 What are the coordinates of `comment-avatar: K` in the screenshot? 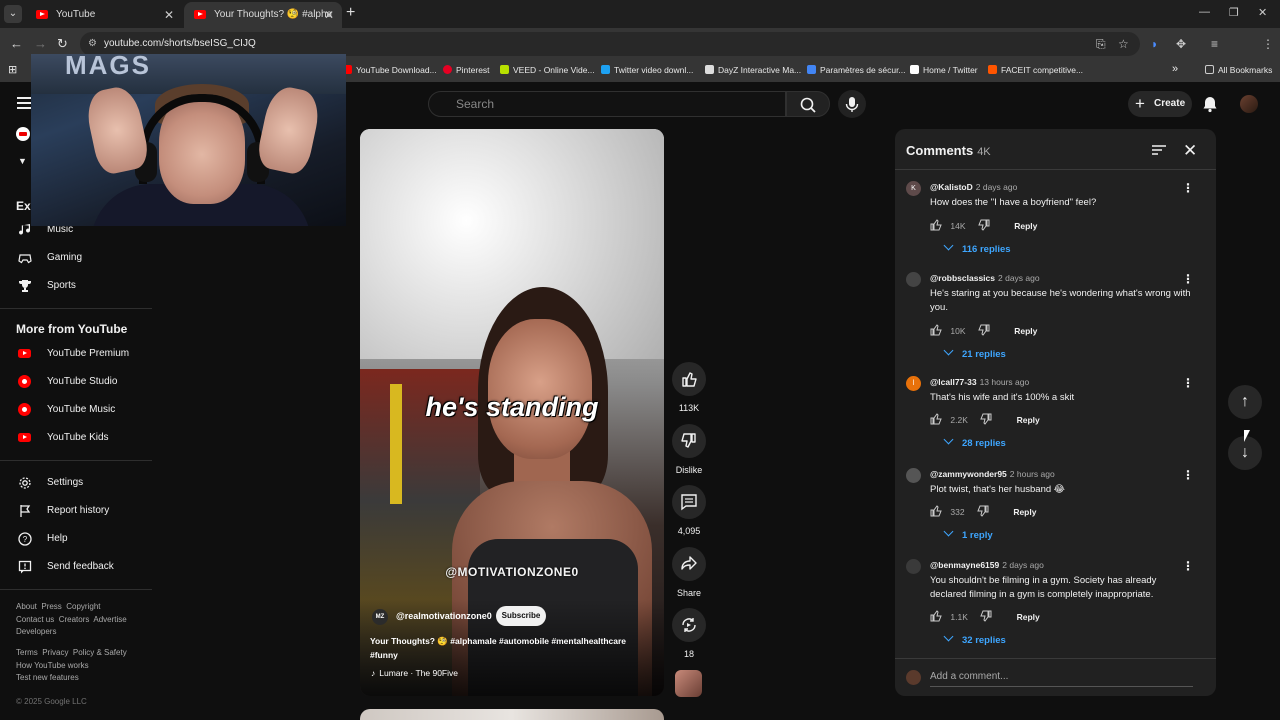 It's located at (913, 188).